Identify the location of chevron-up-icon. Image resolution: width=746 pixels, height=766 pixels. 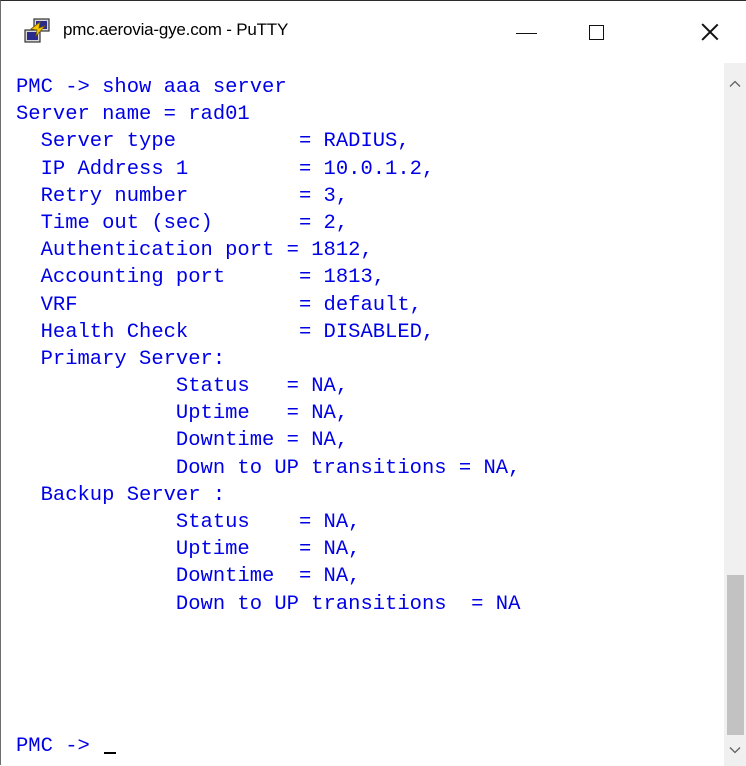
(735, 83).